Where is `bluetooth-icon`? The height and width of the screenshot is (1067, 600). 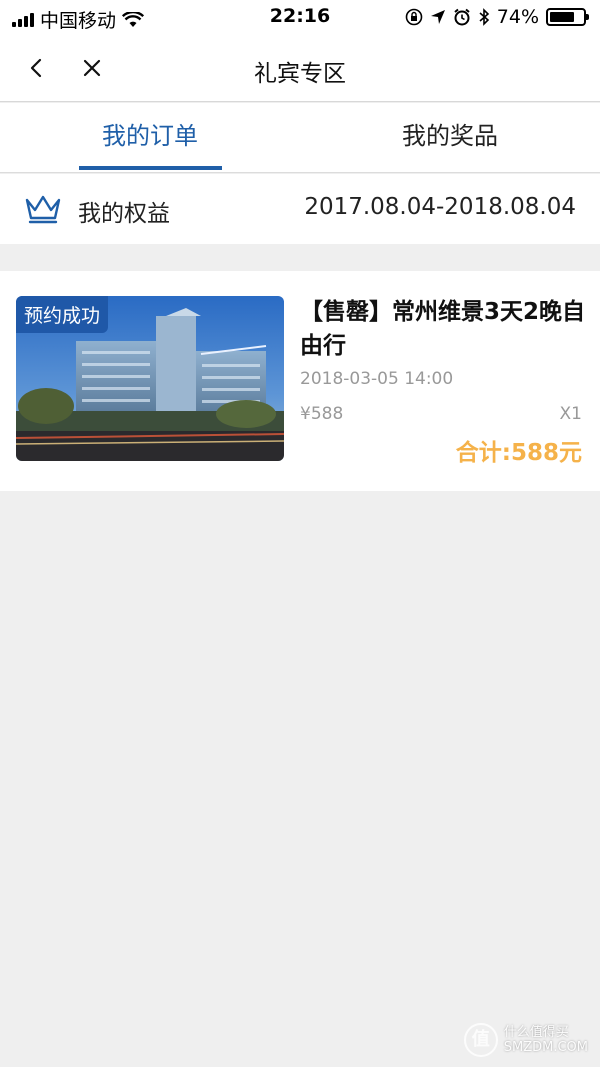
bluetooth-icon is located at coordinates (484, 17).